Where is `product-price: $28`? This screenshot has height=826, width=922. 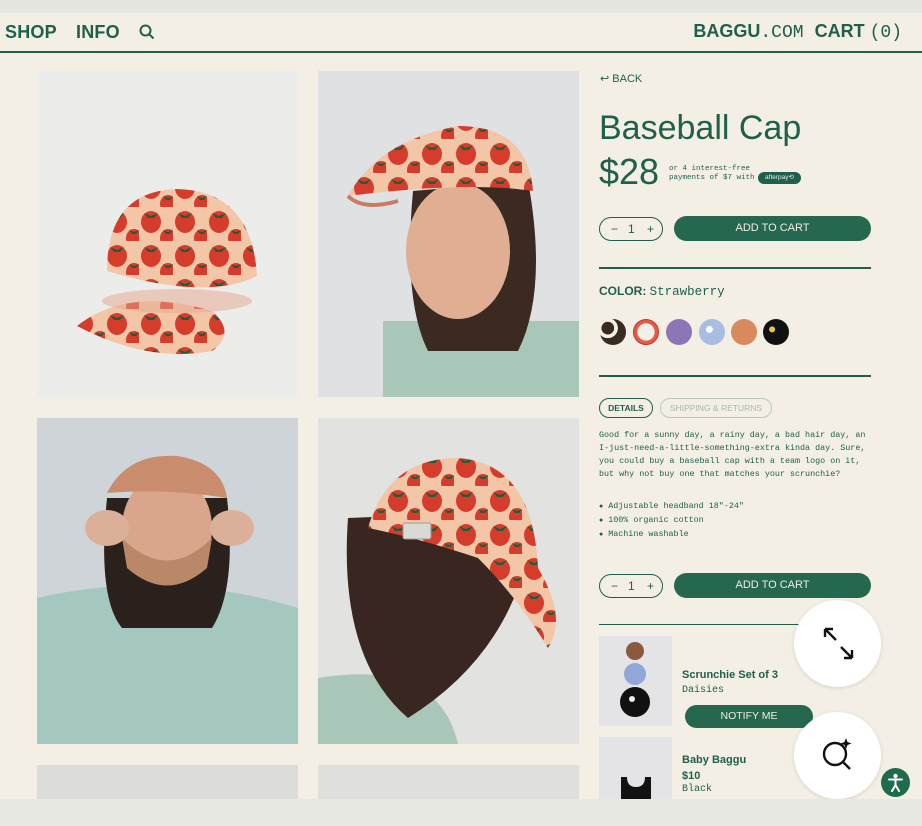 product-price: $28 is located at coordinates (629, 171).